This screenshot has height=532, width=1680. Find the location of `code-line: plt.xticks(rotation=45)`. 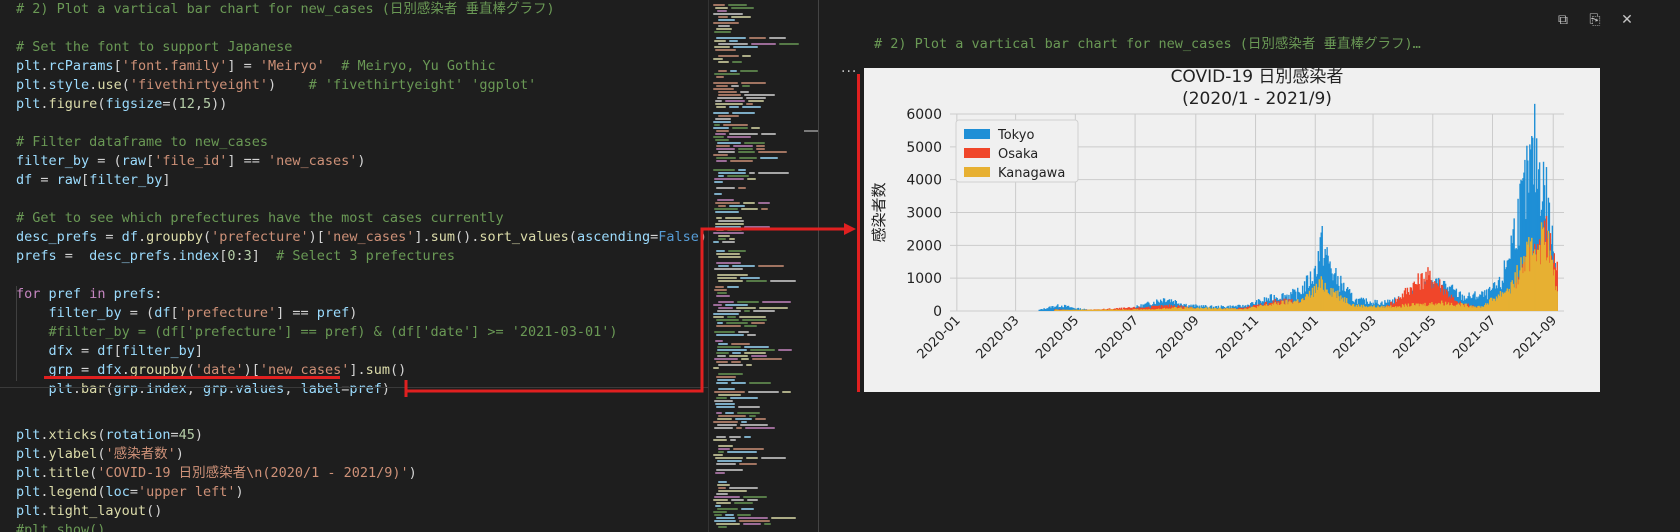

code-line: plt.xticks(rotation=45) is located at coordinates (109, 435).